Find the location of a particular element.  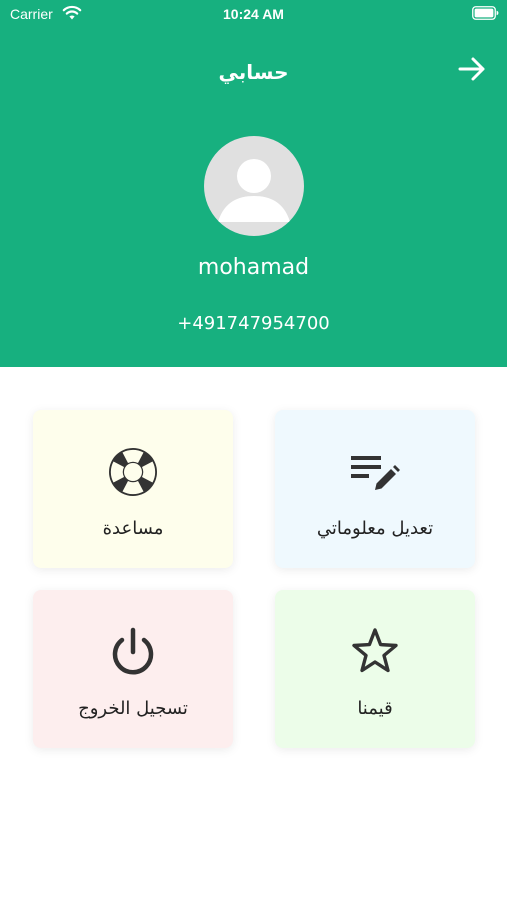

avatar is located at coordinates (254, 186).